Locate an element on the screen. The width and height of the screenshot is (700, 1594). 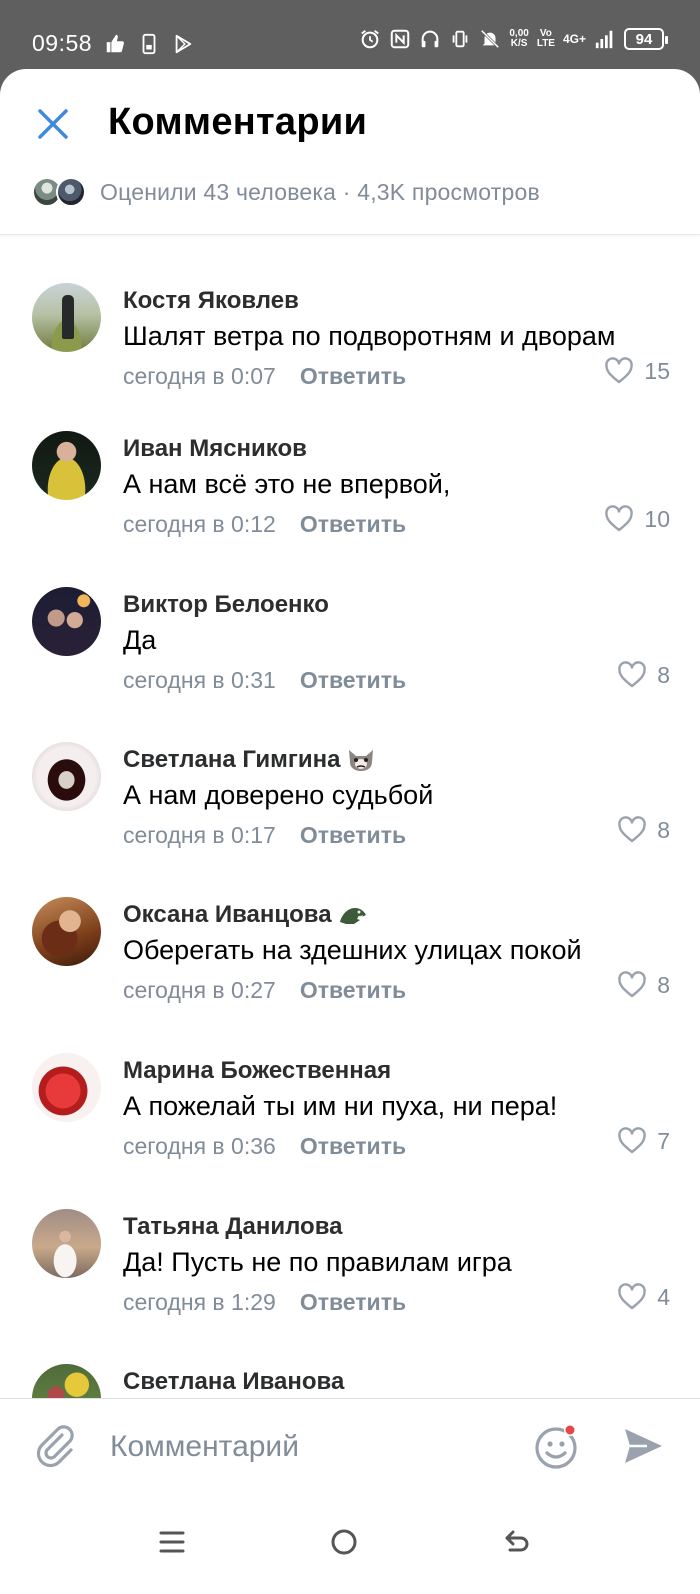
paperclip-icon is located at coordinates (55, 1446).